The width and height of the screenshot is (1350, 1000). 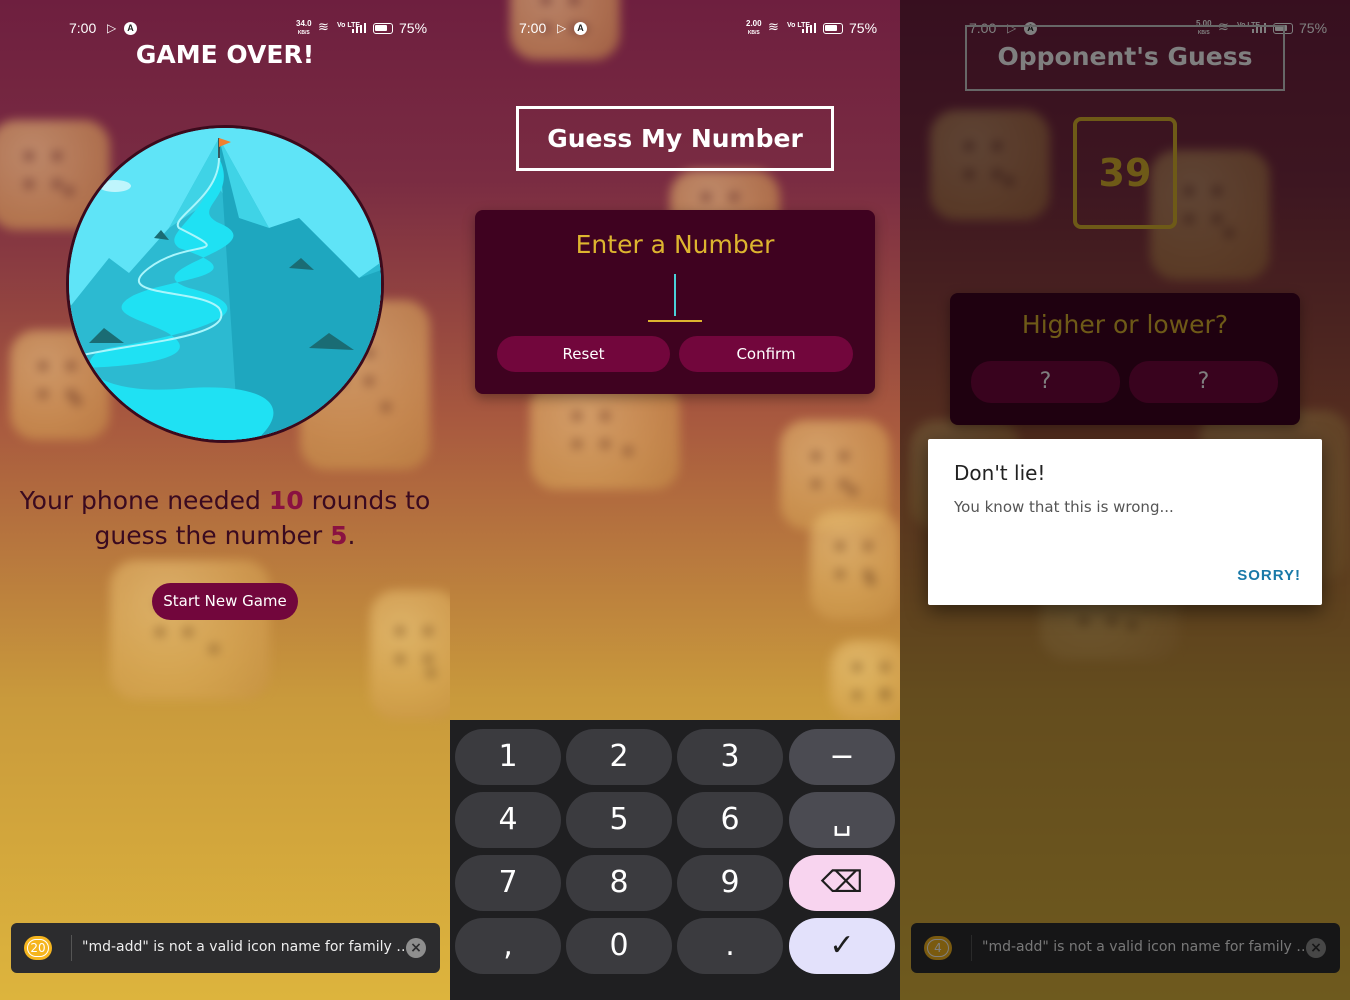 What do you see at coordinates (675, 138) in the screenshot?
I see `page-title: Guess My Number` at bounding box center [675, 138].